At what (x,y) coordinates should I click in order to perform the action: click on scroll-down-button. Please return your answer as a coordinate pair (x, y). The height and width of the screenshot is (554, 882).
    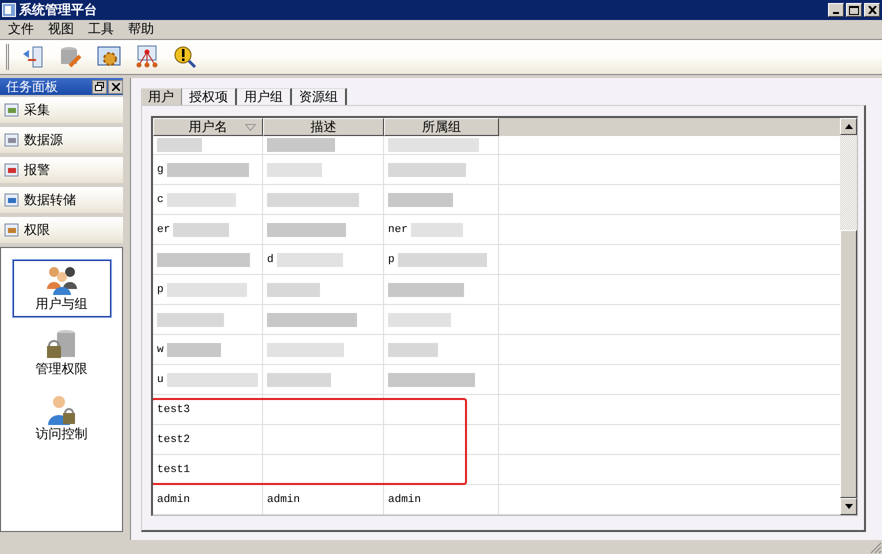
    Looking at the image, I should click on (848, 506).